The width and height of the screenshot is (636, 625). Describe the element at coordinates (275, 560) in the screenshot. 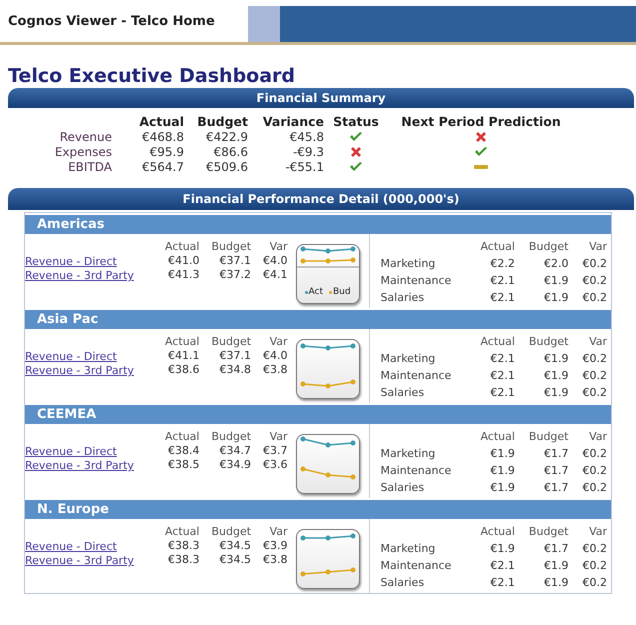

I see `table-cell: €3.8` at that location.